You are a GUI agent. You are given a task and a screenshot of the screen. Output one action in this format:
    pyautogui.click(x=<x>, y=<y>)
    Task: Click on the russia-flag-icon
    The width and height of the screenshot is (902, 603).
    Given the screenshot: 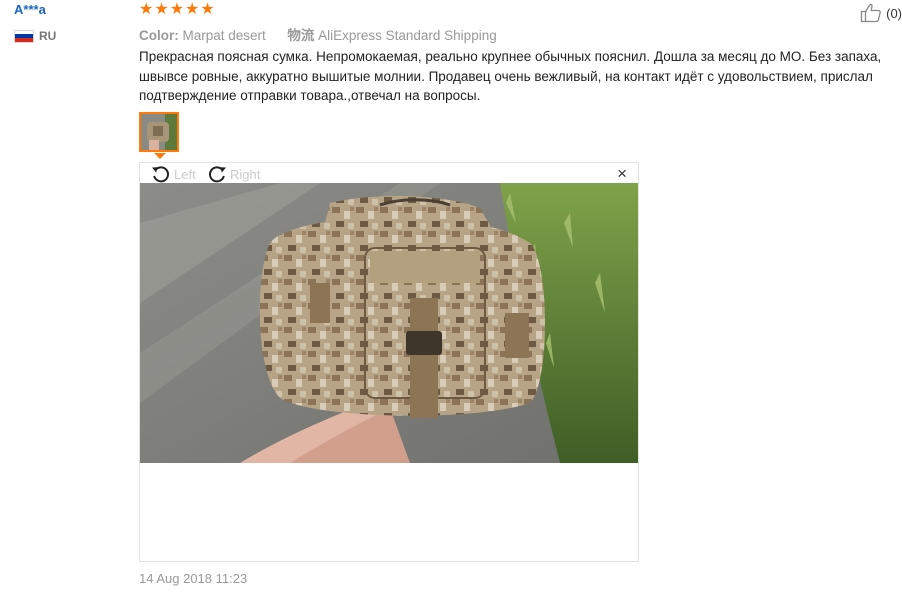 What is the action you would take?
    pyautogui.click(x=24, y=36)
    